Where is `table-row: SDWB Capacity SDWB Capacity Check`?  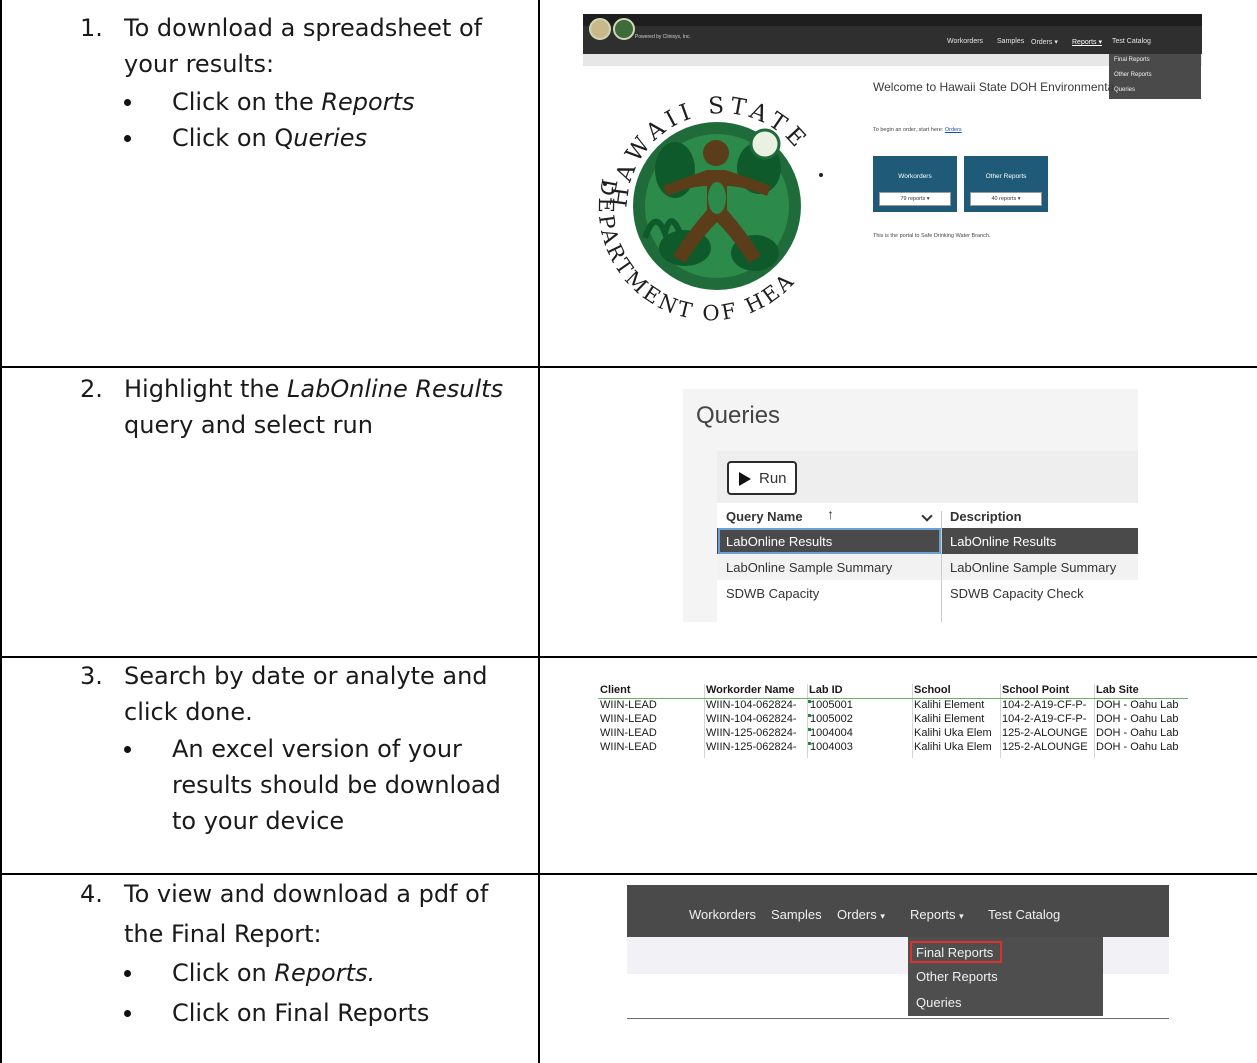 table-row: SDWB Capacity SDWB Capacity Check is located at coordinates (927, 593).